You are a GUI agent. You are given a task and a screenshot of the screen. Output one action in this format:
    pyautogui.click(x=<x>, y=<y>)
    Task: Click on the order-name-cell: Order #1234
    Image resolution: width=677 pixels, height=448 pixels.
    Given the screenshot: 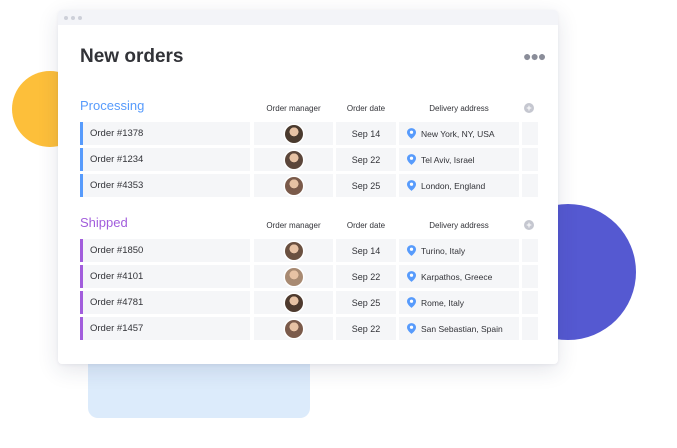 What is the action you would take?
    pyautogui.click(x=165, y=159)
    